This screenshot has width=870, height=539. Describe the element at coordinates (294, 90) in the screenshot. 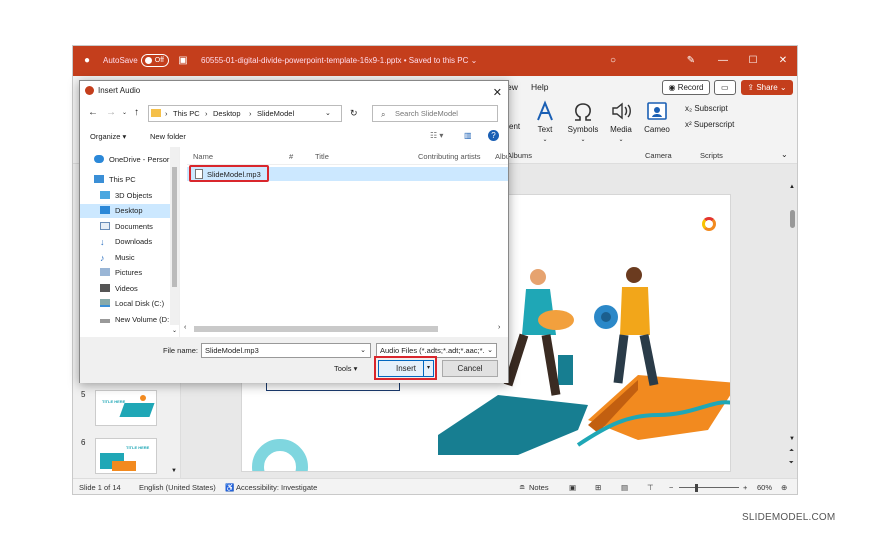

I see `dialog-title-bar: Insert Audio ✕` at that location.